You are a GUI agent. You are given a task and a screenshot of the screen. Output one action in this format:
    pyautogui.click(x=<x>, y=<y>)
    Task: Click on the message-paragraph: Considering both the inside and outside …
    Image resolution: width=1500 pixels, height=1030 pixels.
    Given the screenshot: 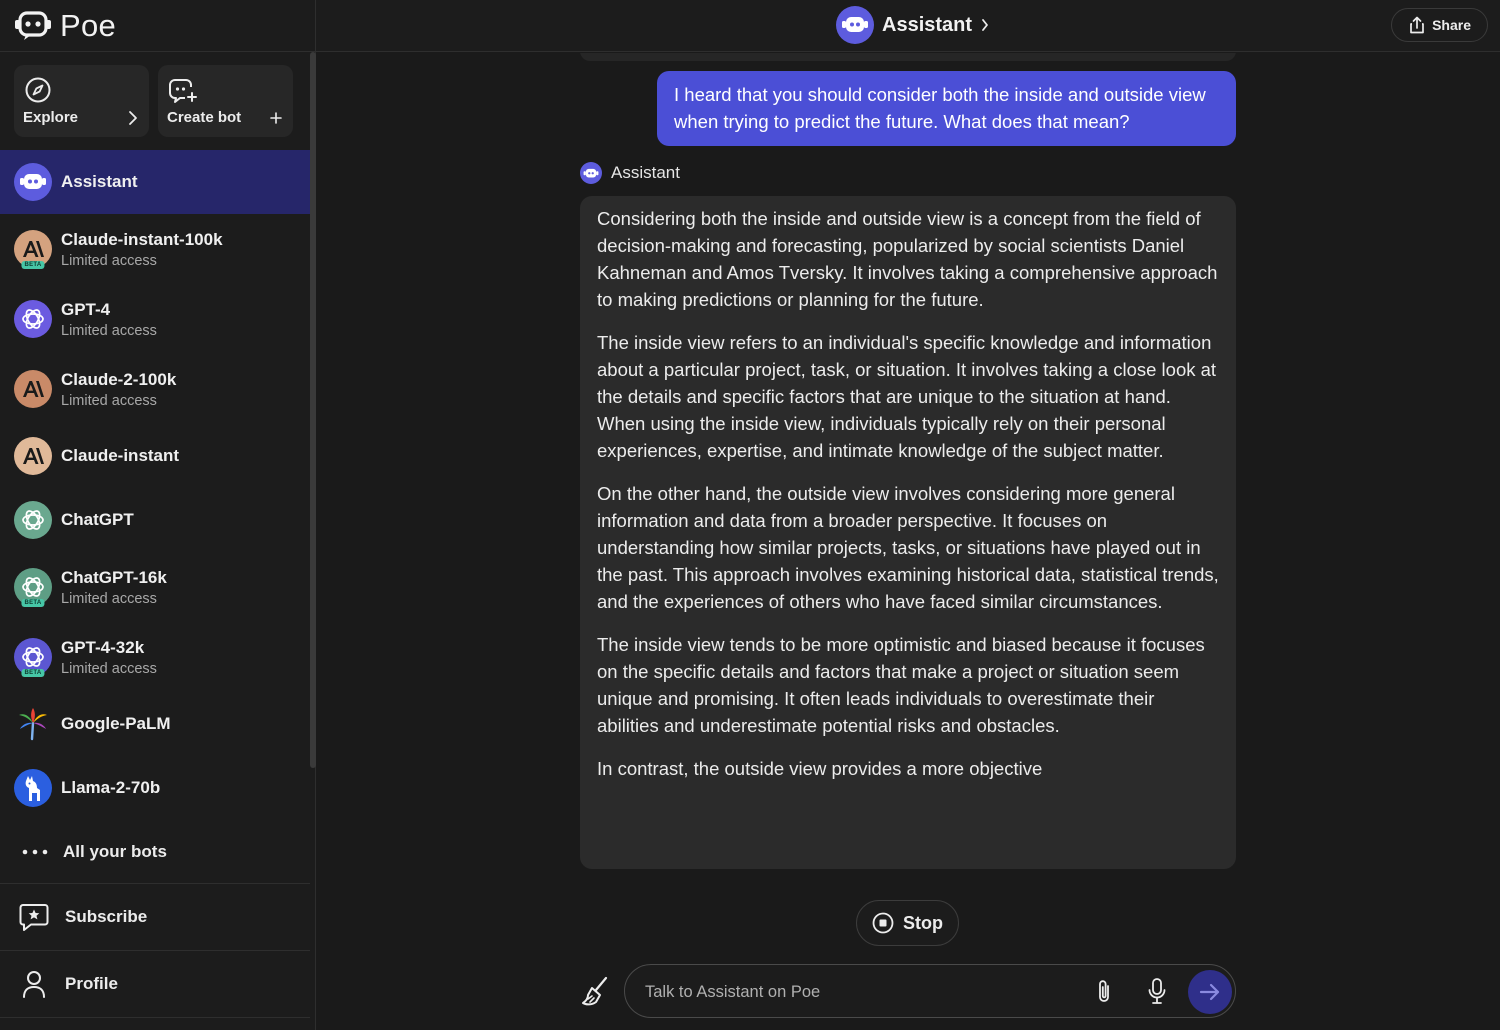 What is the action you would take?
    pyautogui.click(x=907, y=259)
    